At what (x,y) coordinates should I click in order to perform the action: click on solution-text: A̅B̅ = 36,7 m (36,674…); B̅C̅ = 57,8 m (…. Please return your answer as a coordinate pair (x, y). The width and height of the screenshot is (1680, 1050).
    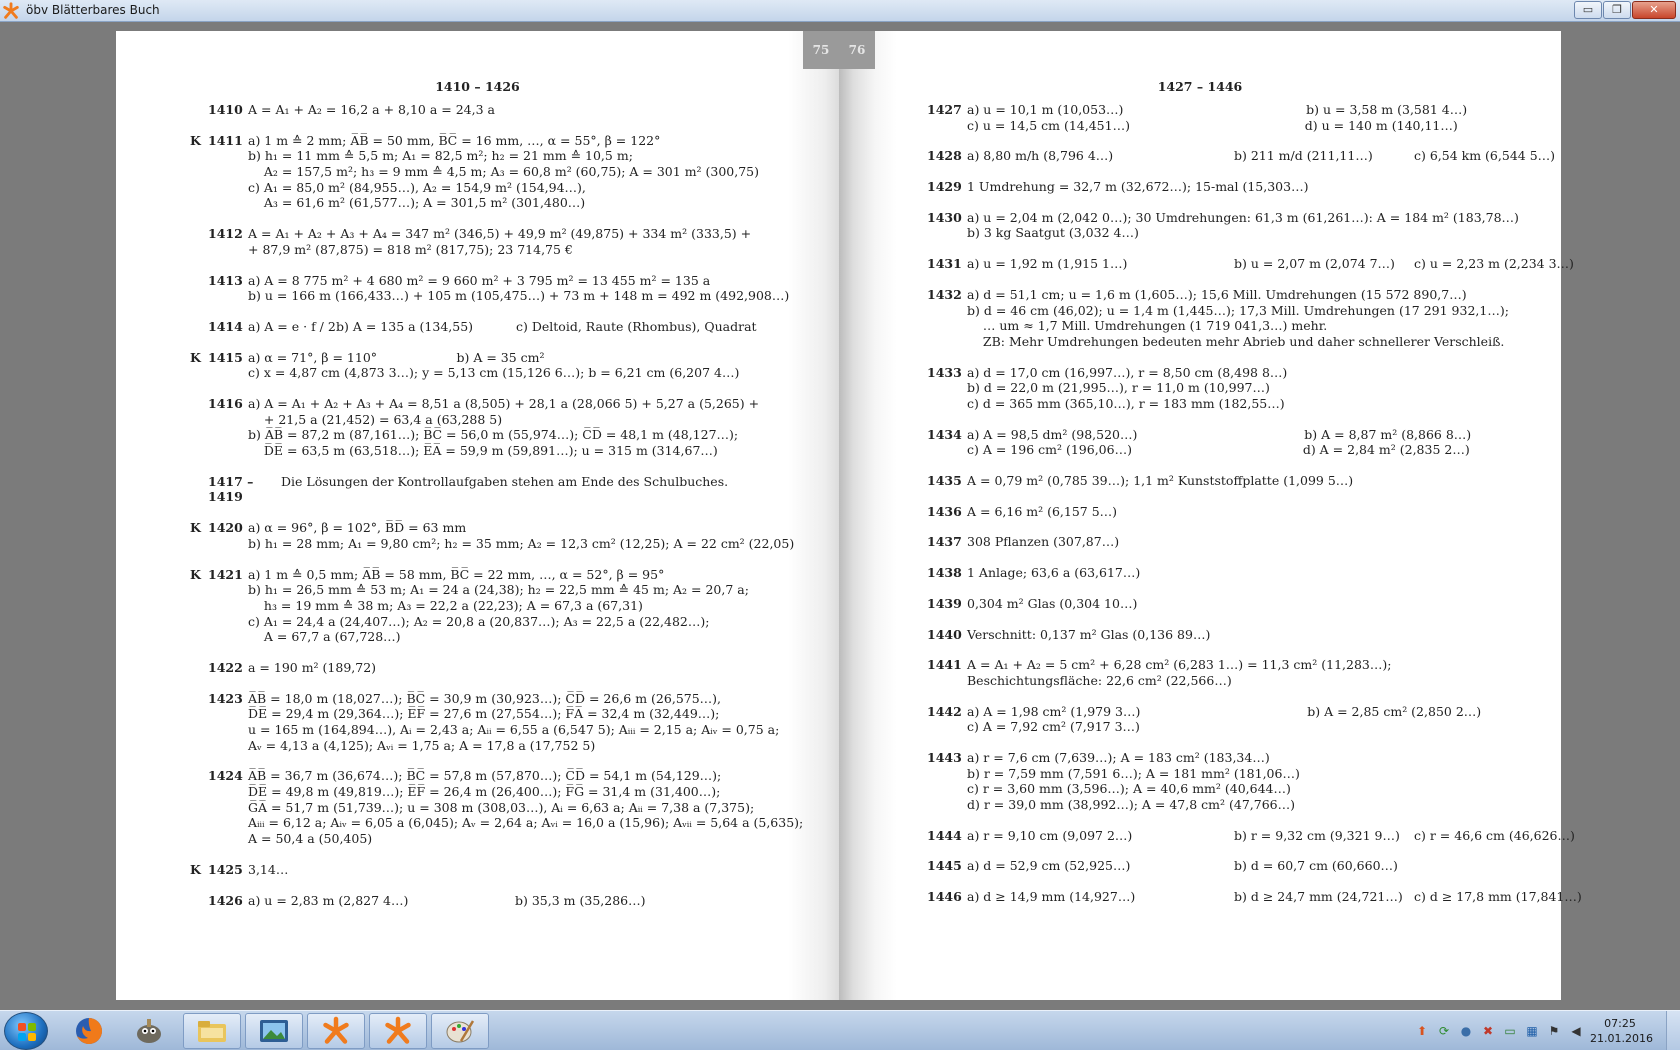
    Looking at the image, I should click on (525, 807).